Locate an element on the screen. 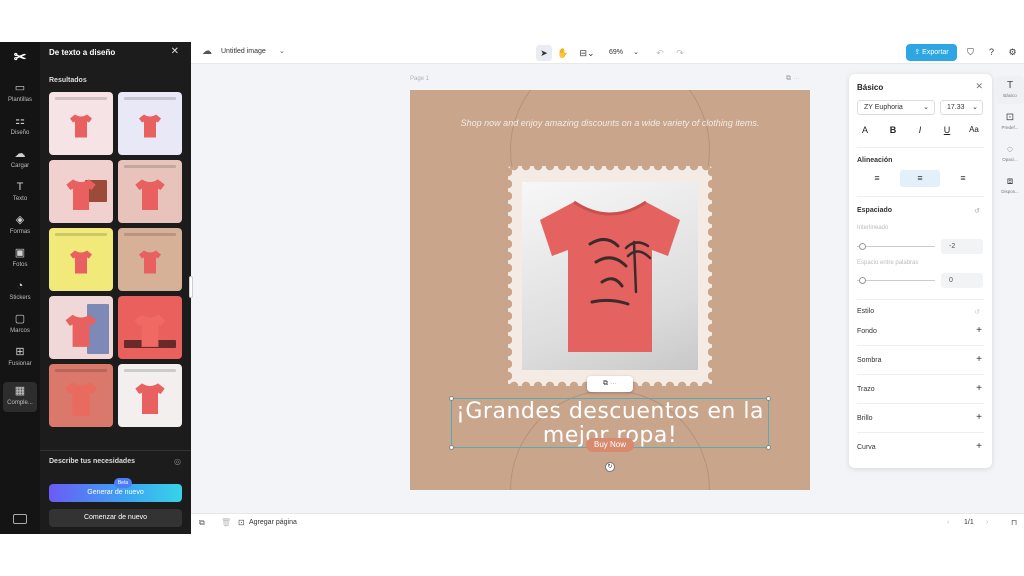 This screenshot has height=576, width=1024. rail-item-photos: ▣ Fotos is located at coordinates (20, 262).